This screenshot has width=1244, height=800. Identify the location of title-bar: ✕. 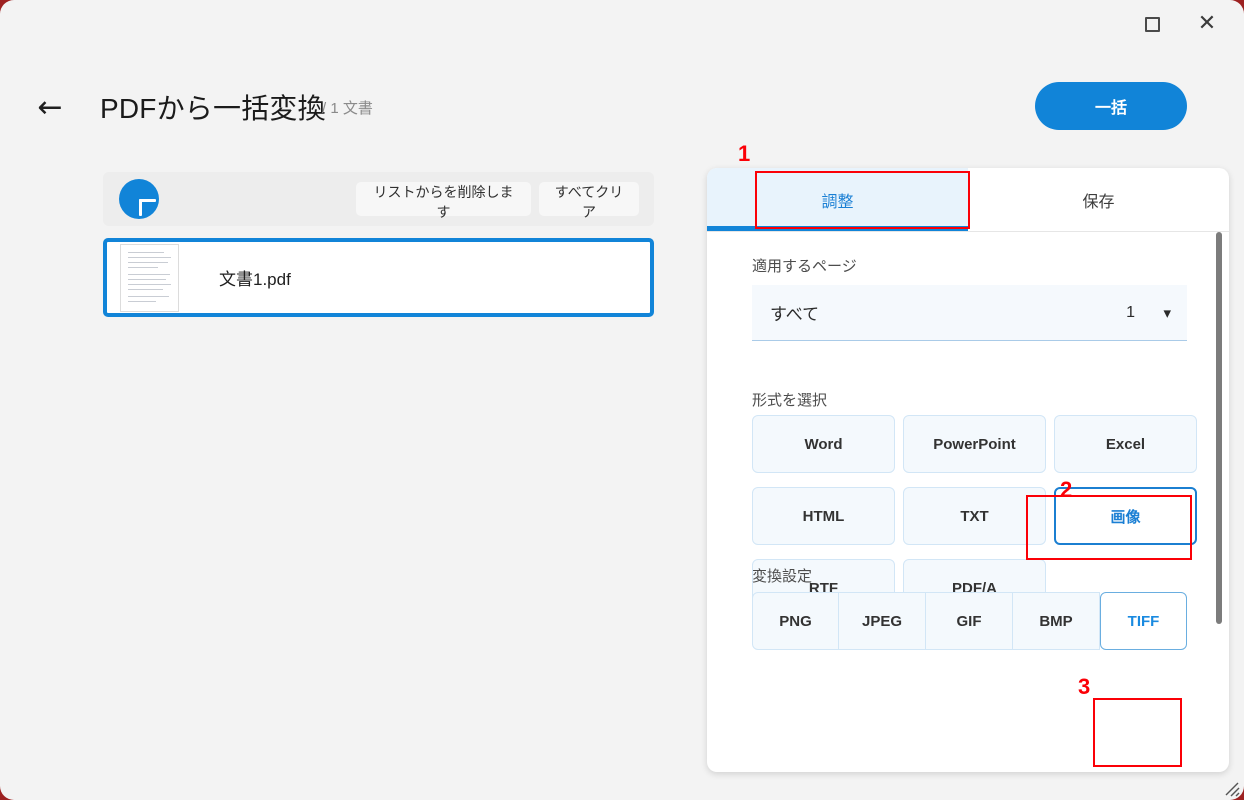
(622, 25).